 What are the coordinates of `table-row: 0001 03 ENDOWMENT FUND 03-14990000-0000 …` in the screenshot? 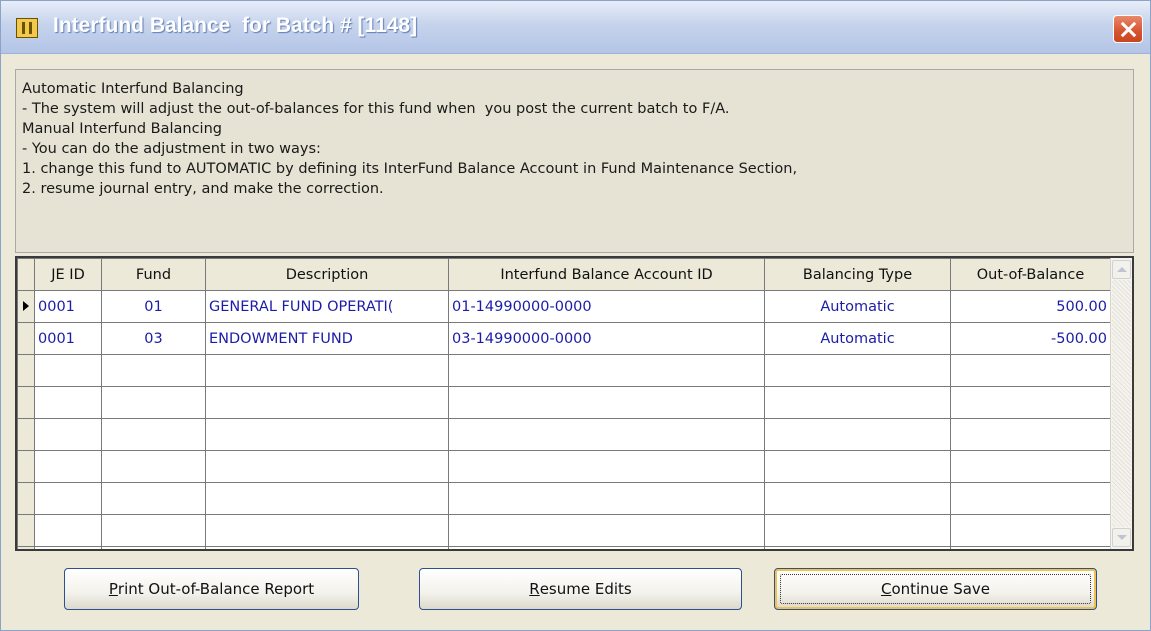 It's located at (564, 338).